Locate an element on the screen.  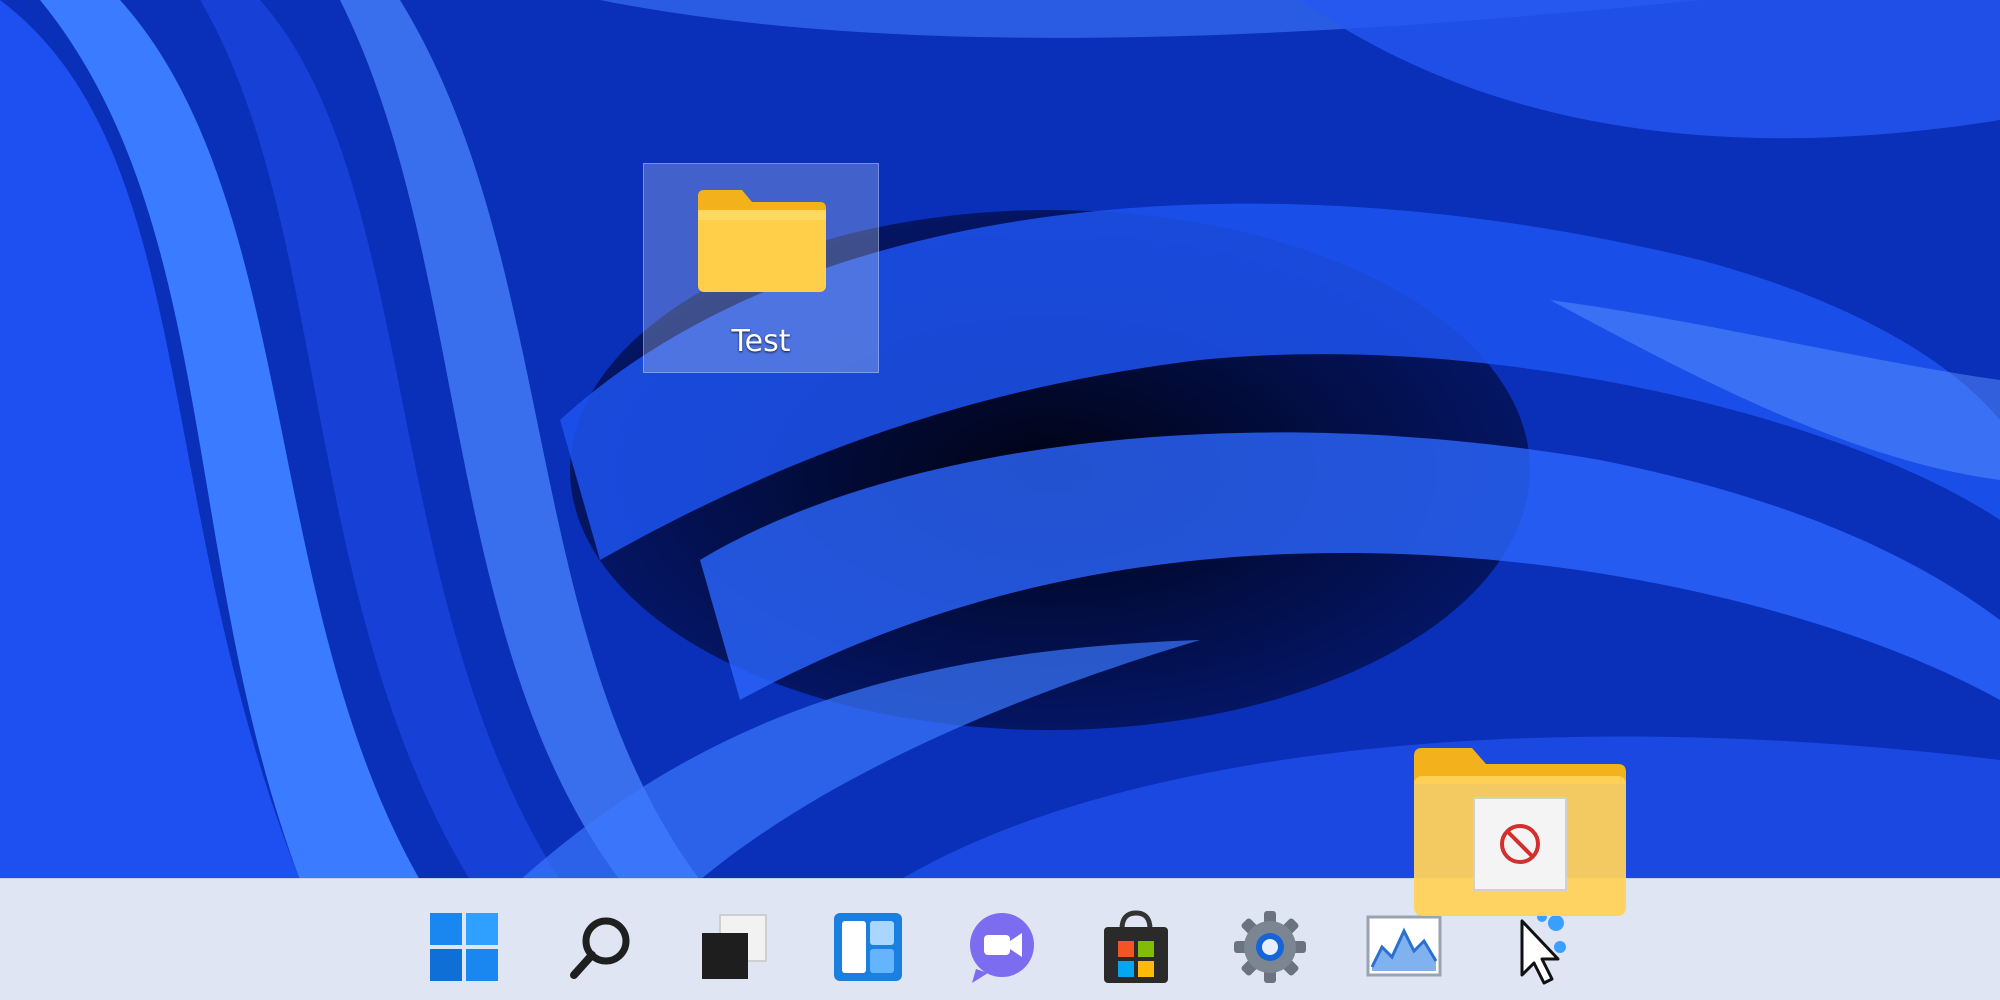
task-view-button is located at coordinates (734, 947).